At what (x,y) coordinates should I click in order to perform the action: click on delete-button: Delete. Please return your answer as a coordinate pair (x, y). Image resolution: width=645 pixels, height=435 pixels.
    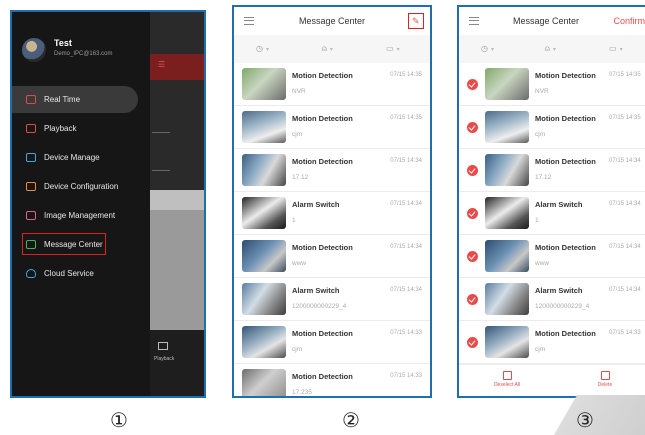
    Looking at the image, I should click on (605, 379).